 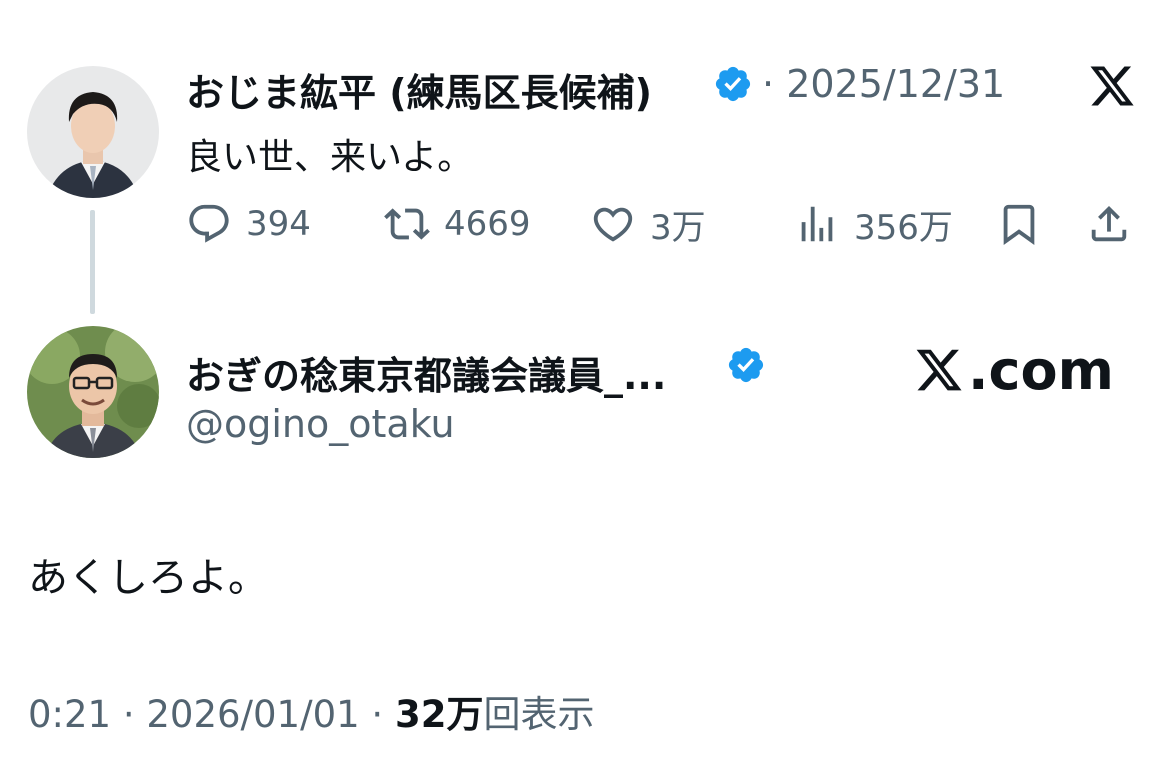 I want to click on reply-button: 394, so click(x=248, y=224).